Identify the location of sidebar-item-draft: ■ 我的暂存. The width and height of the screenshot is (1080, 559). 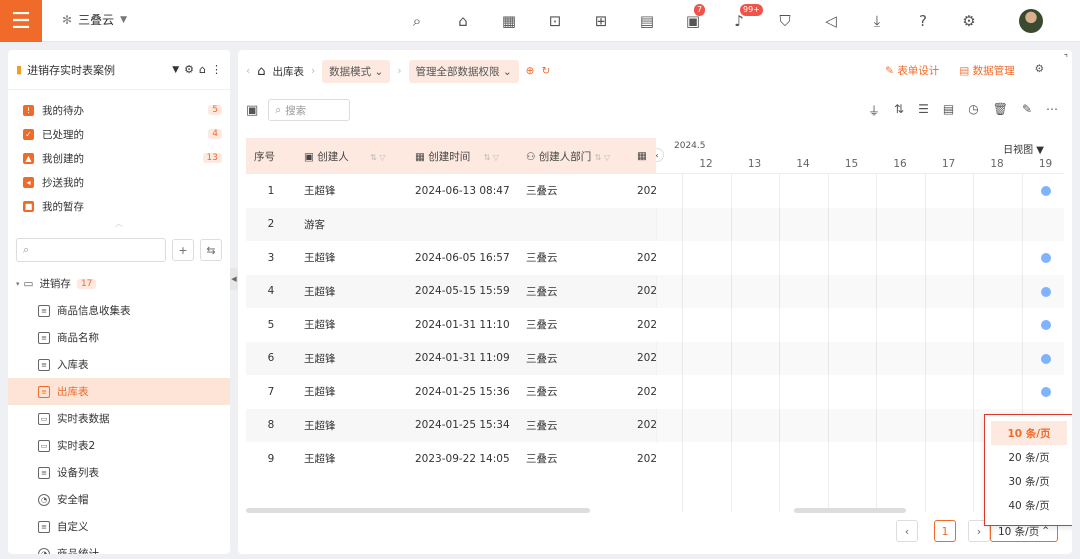
(119, 206).